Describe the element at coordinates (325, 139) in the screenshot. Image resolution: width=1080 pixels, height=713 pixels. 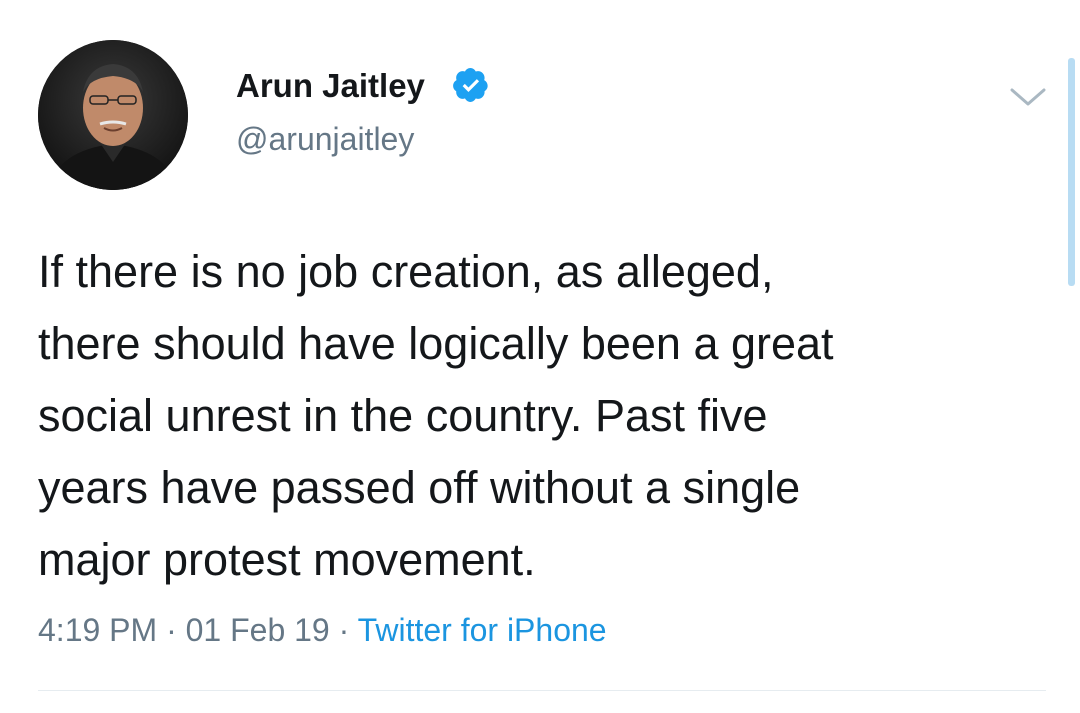
I see `user-handle: @arunjaitley` at that location.